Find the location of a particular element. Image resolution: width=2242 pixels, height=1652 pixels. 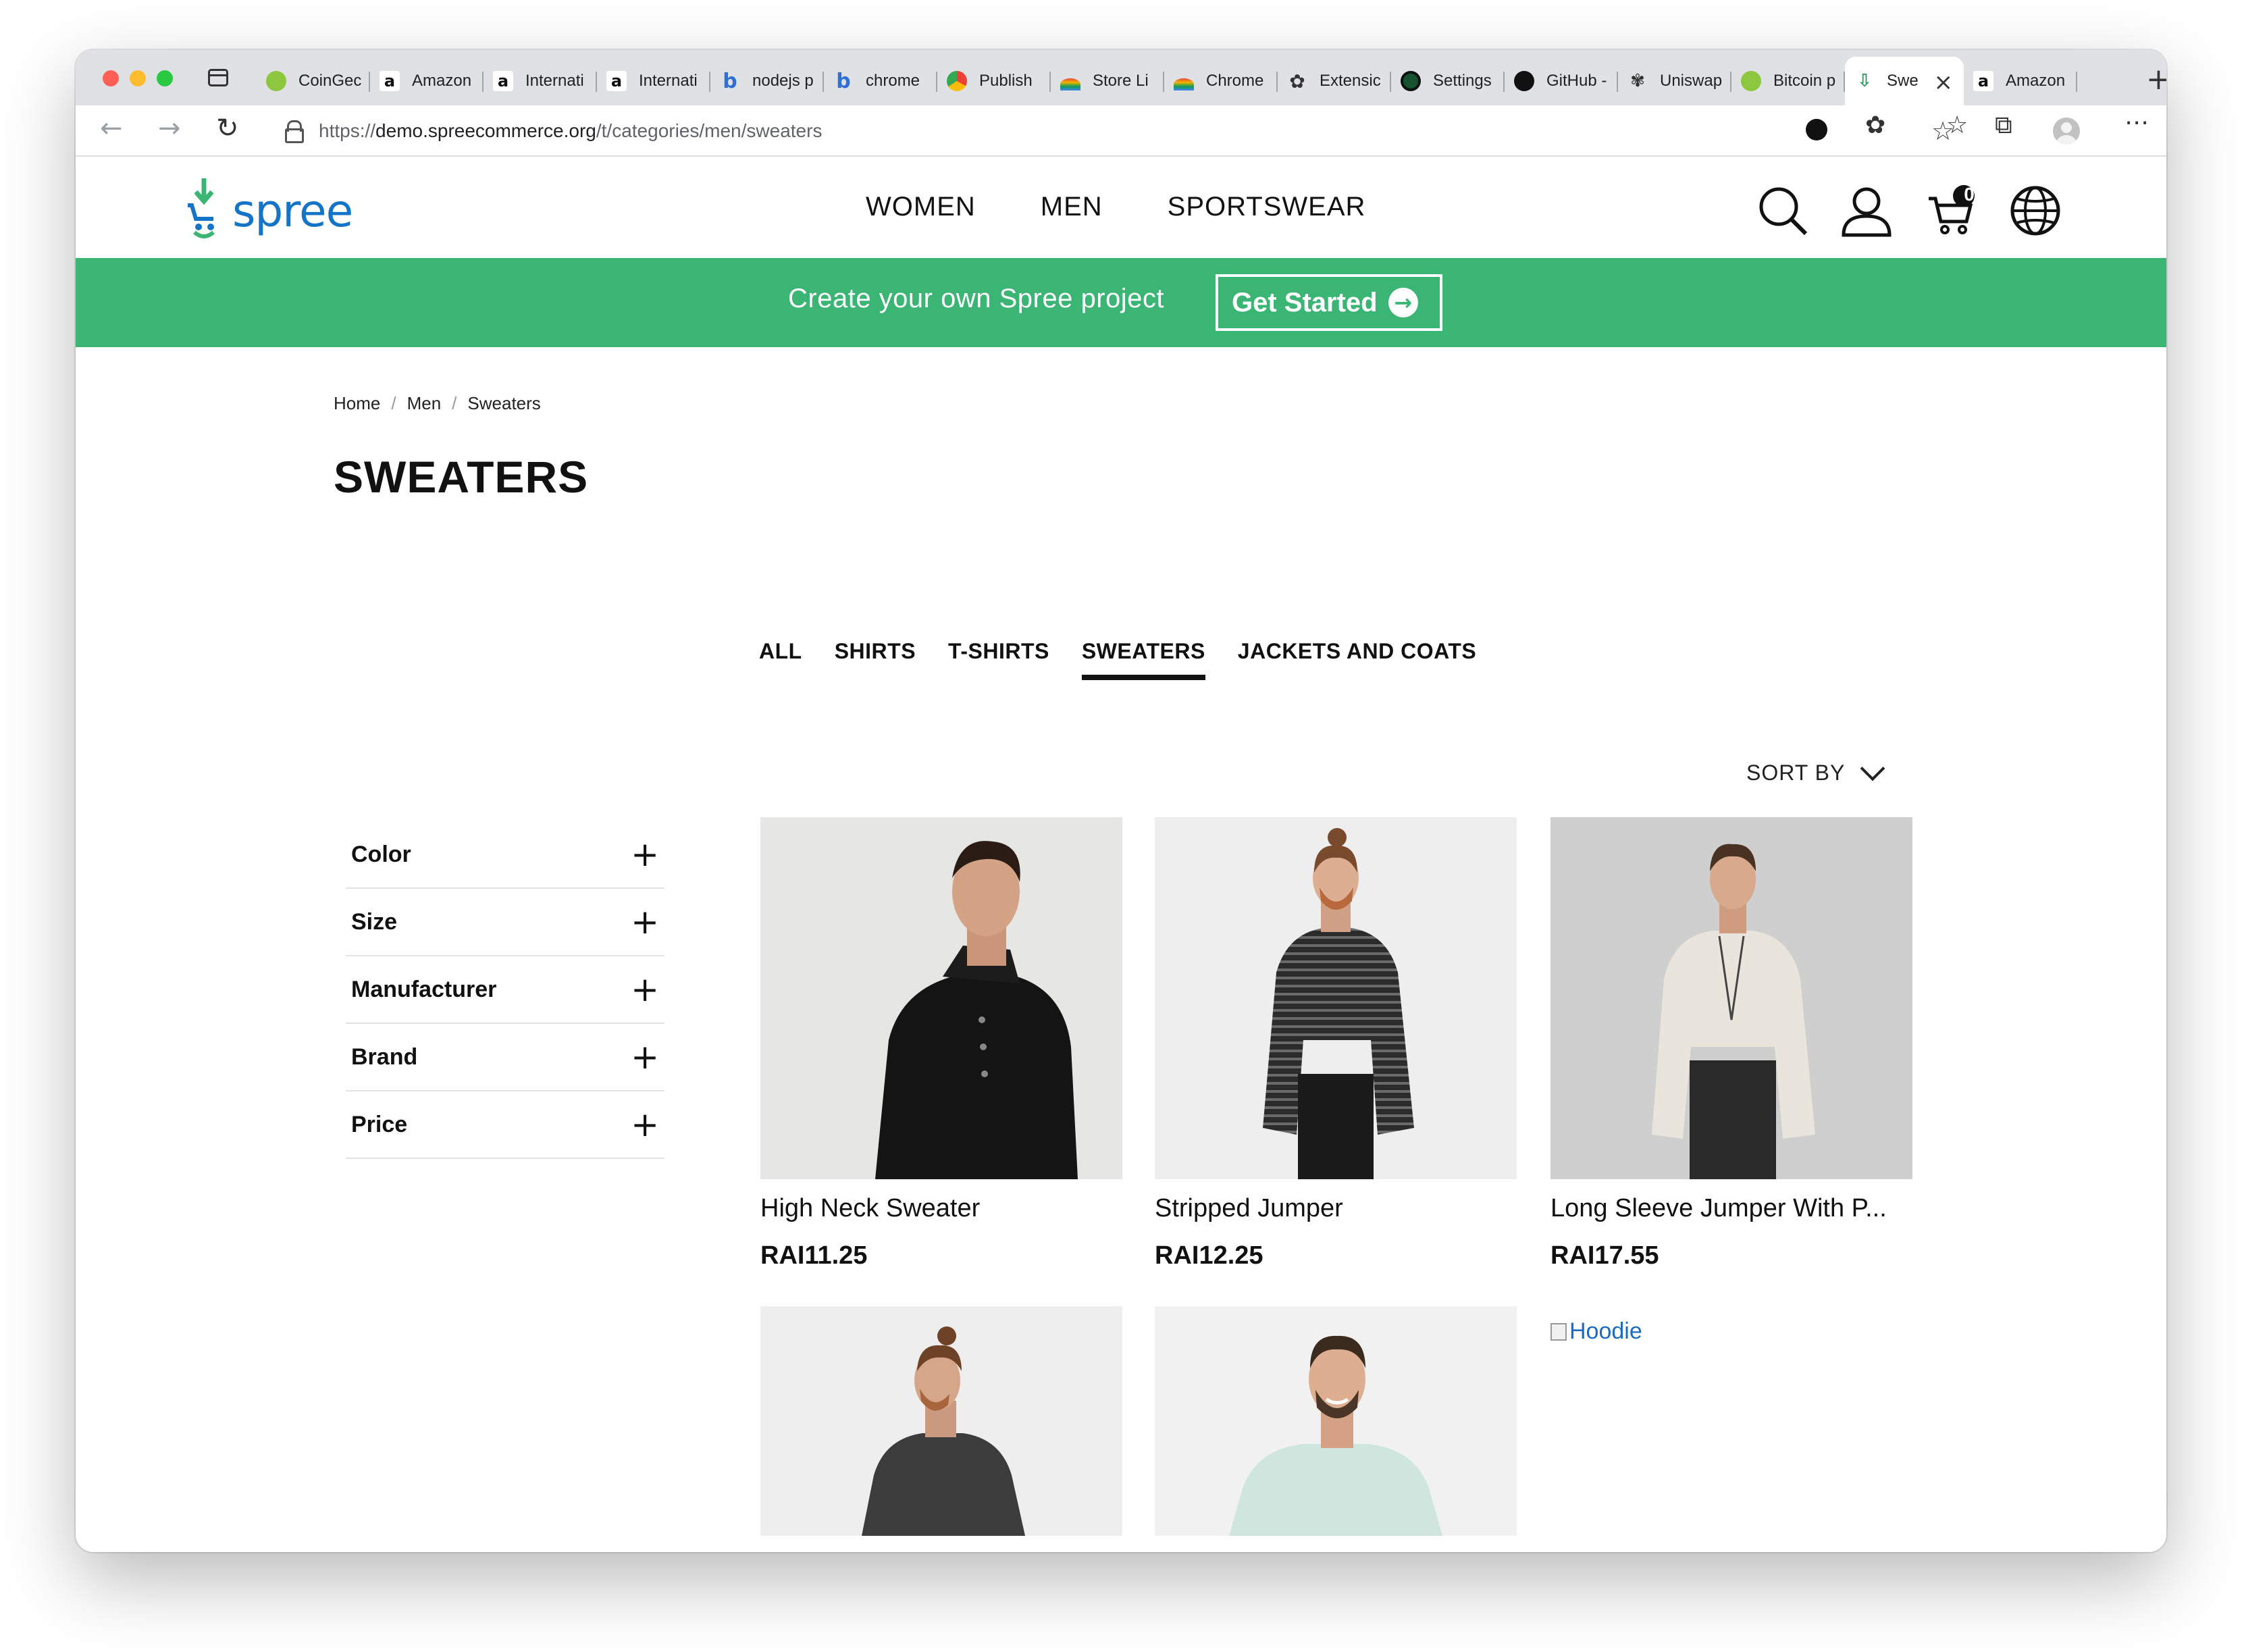

sort-dropdown: SORT BY is located at coordinates (1815, 771).